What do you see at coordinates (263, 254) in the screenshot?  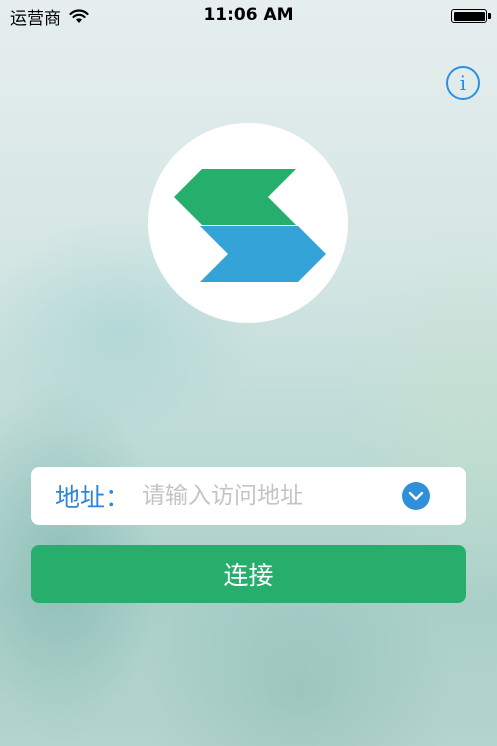 I see `logo-blue-chevron` at bounding box center [263, 254].